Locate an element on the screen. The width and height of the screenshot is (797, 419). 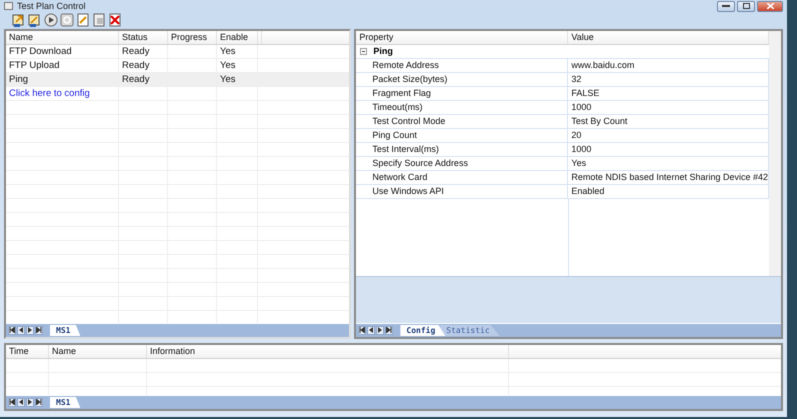
property-name: Test Control Mode is located at coordinates (462, 121).